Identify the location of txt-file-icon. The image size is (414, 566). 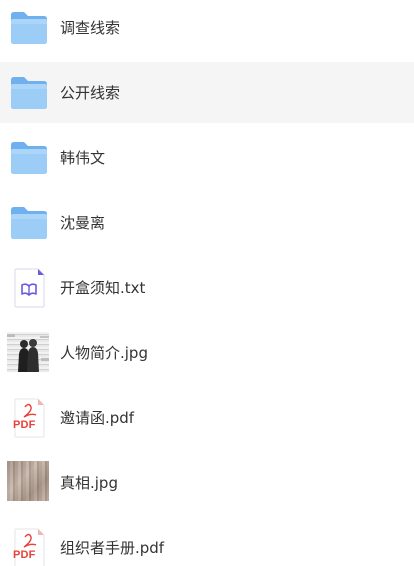
(29, 288).